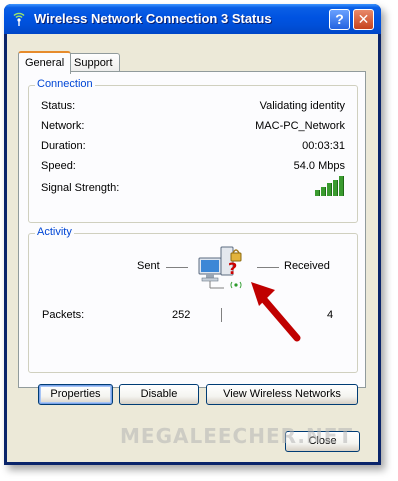 The image size is (398, 481). Describe the element at coordinates (221, 315) in the screenshot. I see `packets-divider` at that location.